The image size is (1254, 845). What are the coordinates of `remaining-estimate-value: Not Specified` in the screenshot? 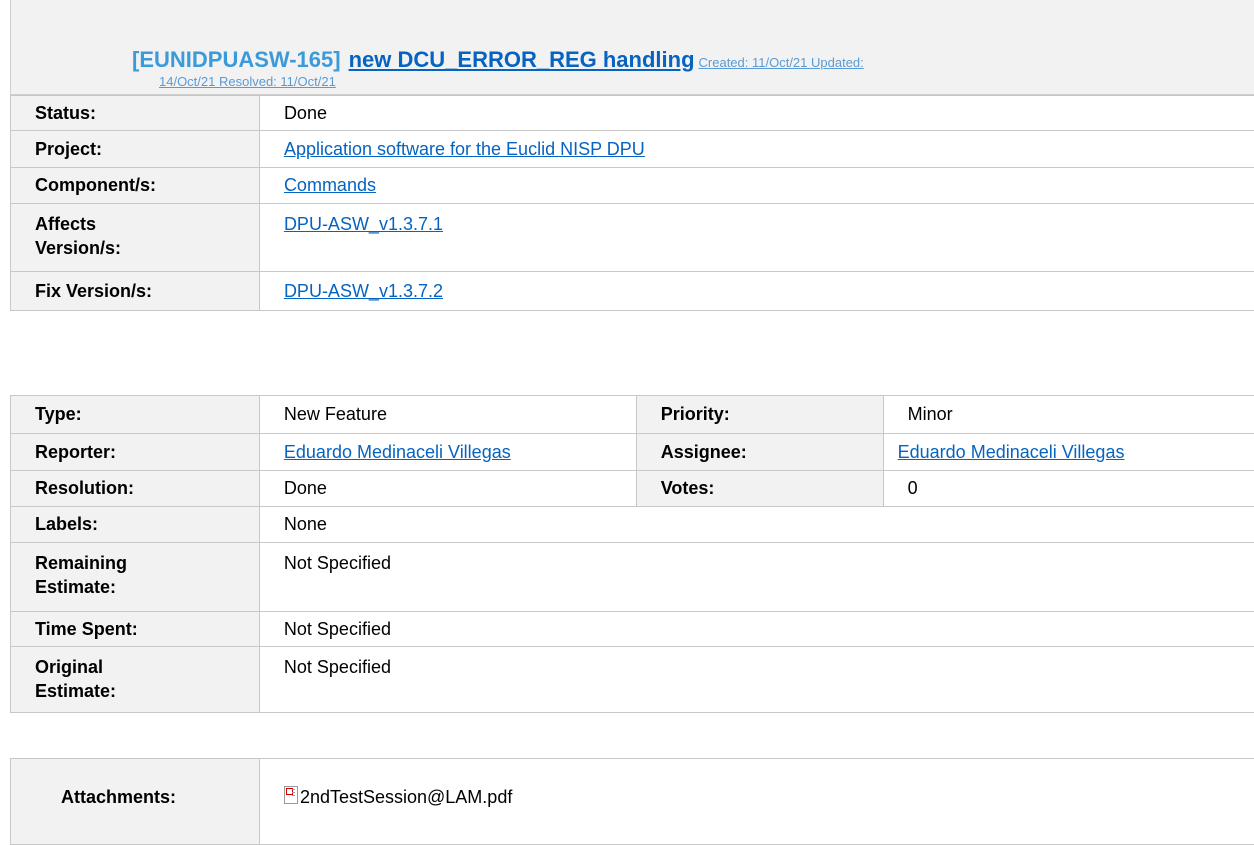 It's located at (756, 577).